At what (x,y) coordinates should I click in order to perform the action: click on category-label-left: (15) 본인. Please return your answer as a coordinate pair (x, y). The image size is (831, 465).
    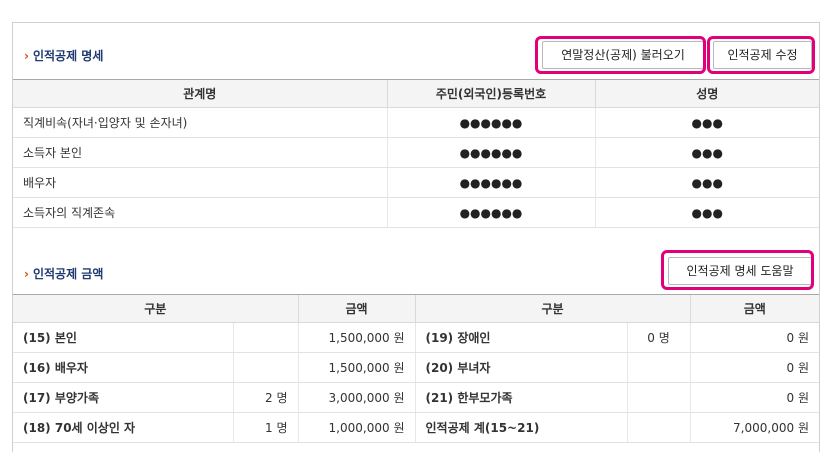
    Looking at the image, I should click on (123, 337).